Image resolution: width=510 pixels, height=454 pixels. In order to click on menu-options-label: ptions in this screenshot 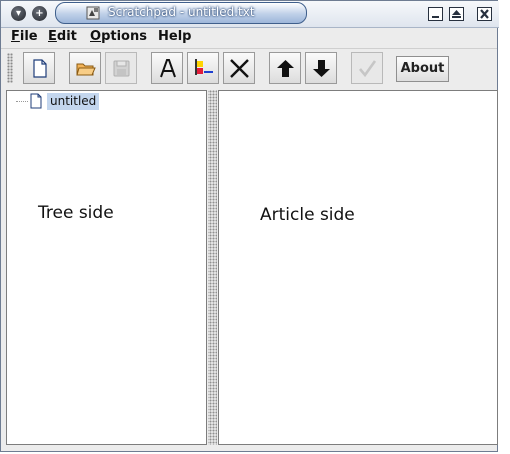, I will do `click(124, 36)`.